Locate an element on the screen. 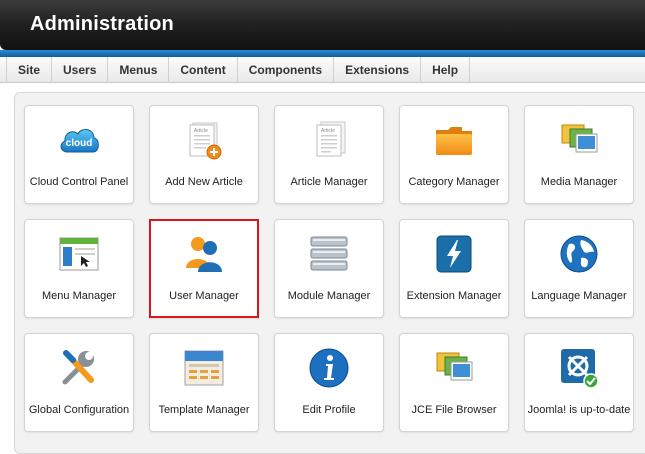 This screenshot has width=645, height=454. tile-template-manager: Template Manager is located at coordinates (204, 382).